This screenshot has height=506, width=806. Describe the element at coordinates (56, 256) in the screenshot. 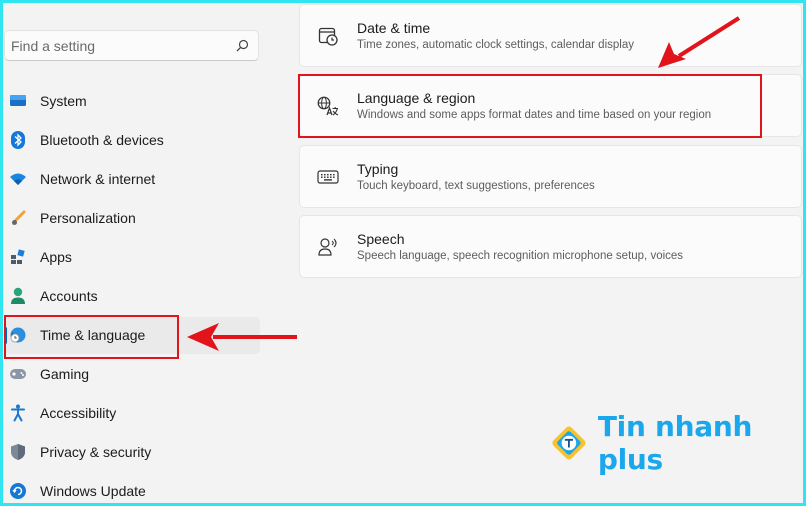

I see `sidebar-item-label: Apps` at that location.